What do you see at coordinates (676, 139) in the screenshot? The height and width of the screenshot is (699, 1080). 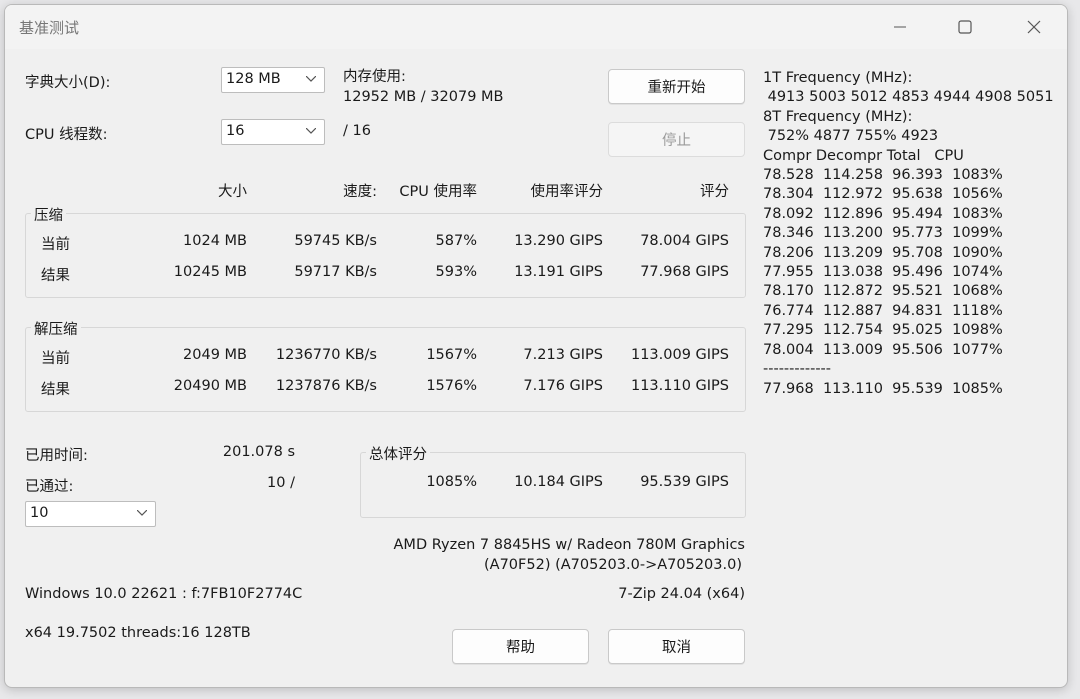 I see `stop-button: 停止` at bounding box center [676, 139].